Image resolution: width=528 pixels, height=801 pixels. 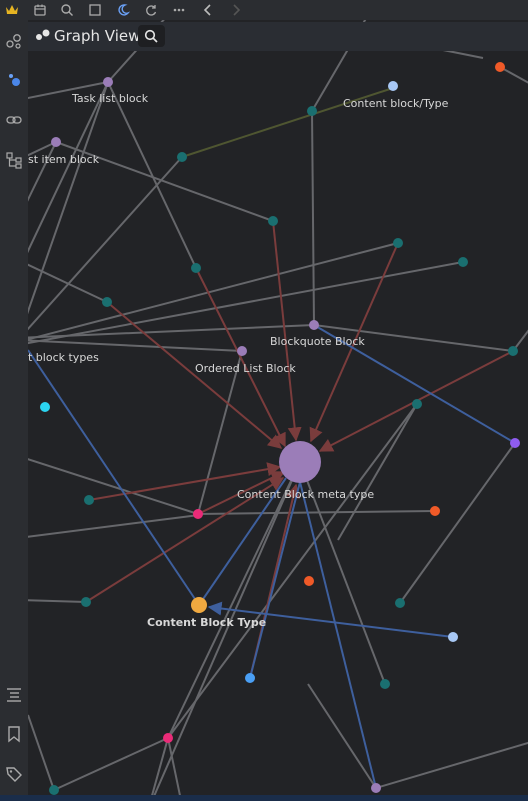 I want to click on graph-node-content-block-meta-type, so click(x=300, y=462).